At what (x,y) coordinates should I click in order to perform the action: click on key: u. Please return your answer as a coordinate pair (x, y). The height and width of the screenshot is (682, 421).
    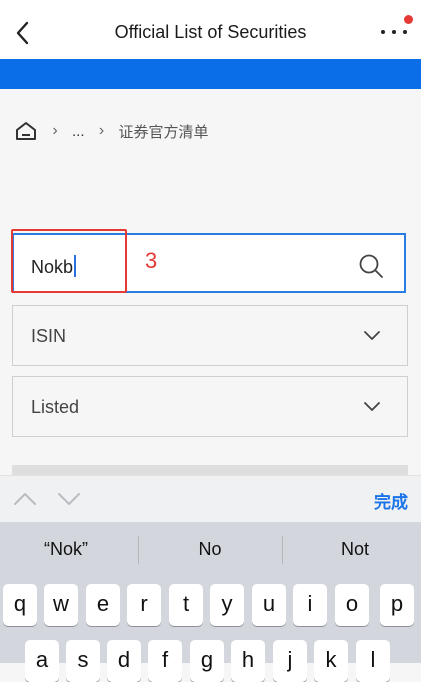
    Looking at the image, I should click on (269, 605).